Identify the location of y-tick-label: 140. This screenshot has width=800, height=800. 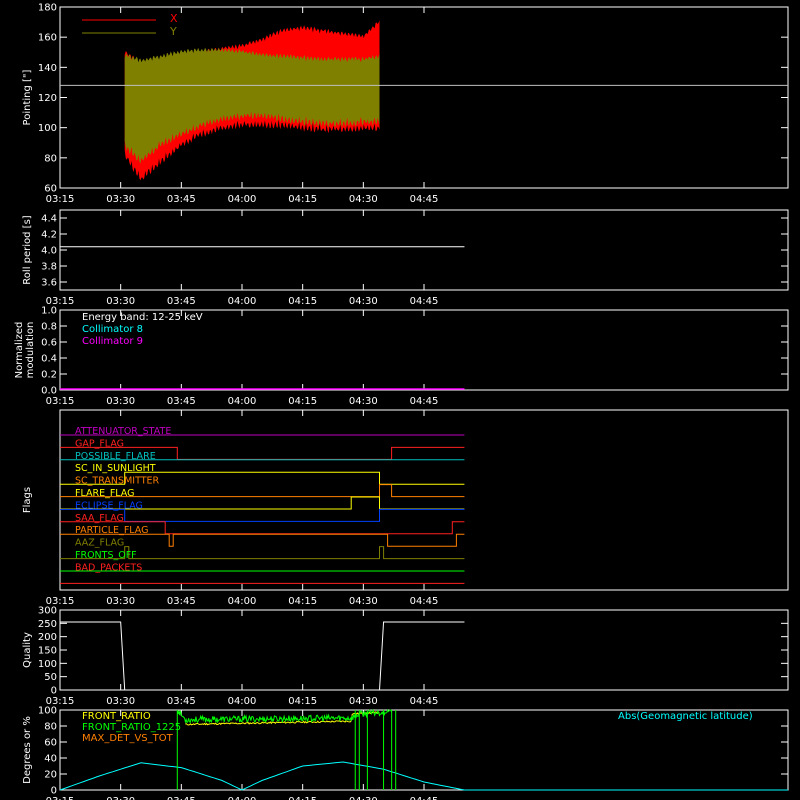
(47, 68).